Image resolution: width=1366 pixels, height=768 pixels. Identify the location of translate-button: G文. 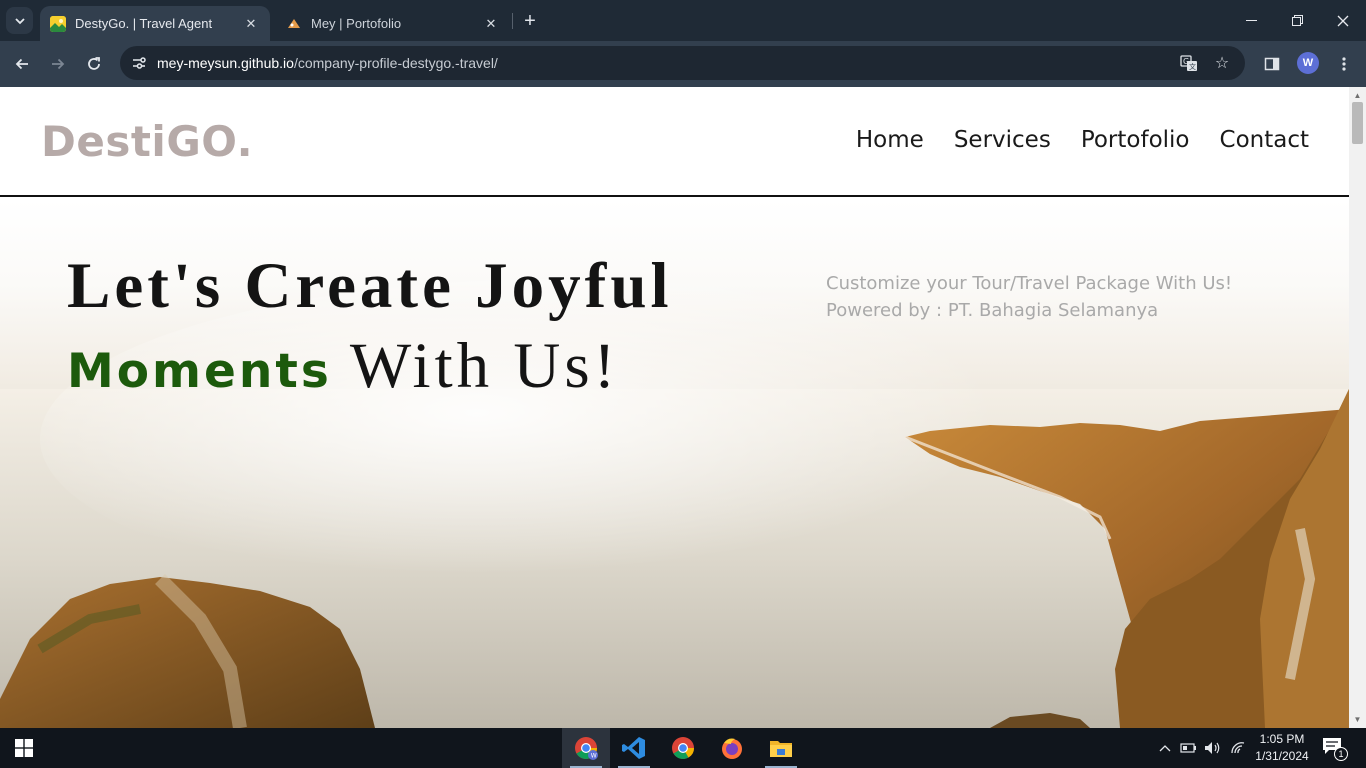
(1189, 63).